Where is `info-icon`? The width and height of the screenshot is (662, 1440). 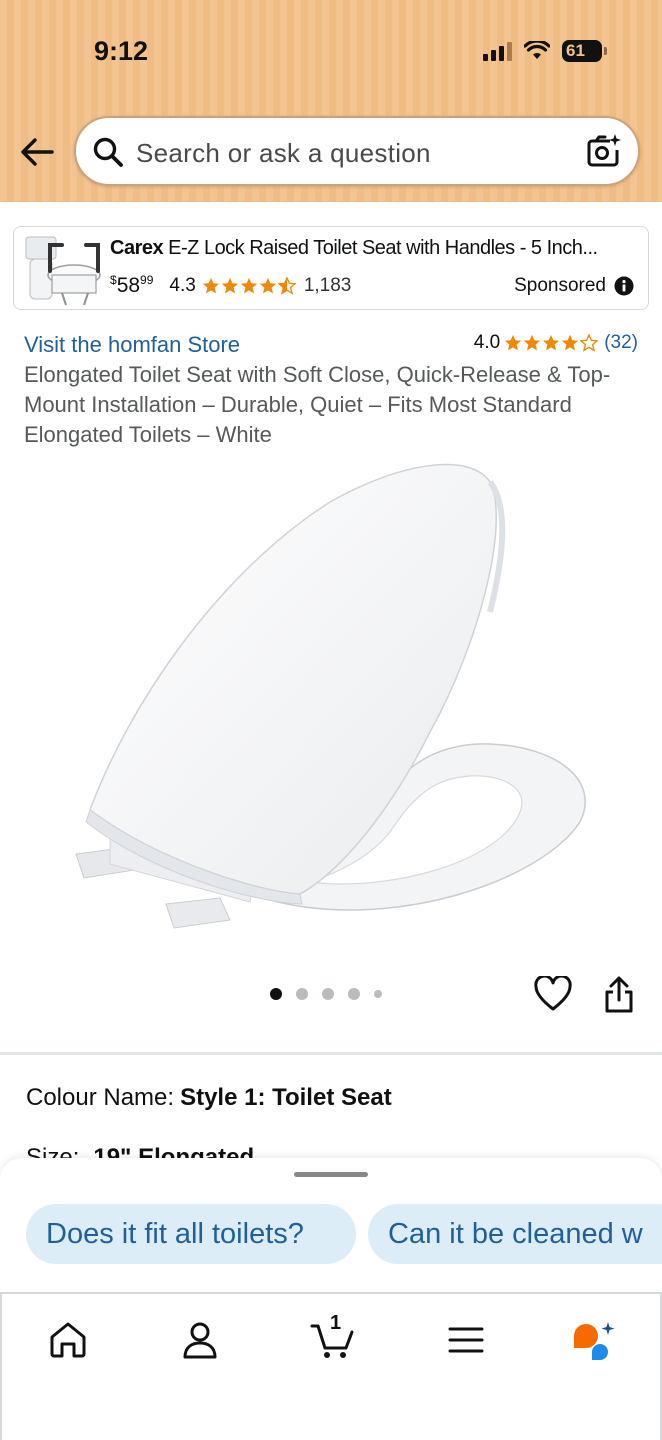
info-icon is located at coordinates (624, 286).